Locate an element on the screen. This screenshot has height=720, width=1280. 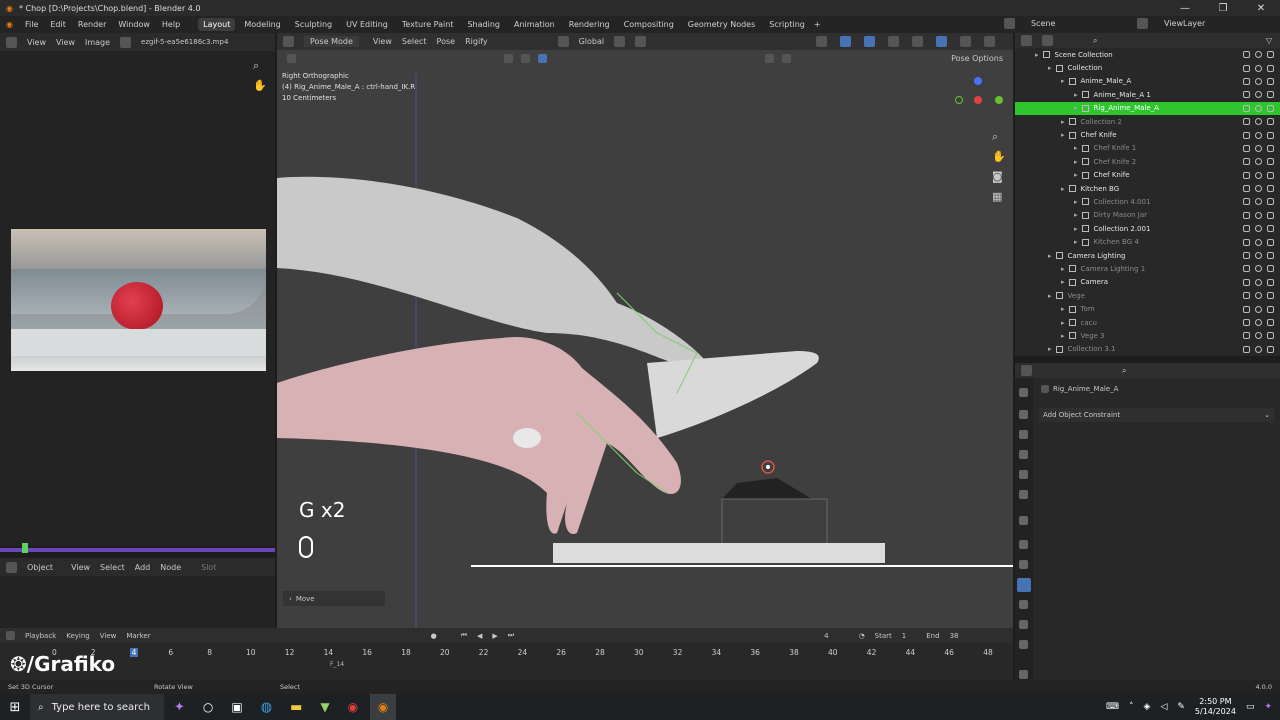
operator-panel: › Move is located at coordinates (334, 598).